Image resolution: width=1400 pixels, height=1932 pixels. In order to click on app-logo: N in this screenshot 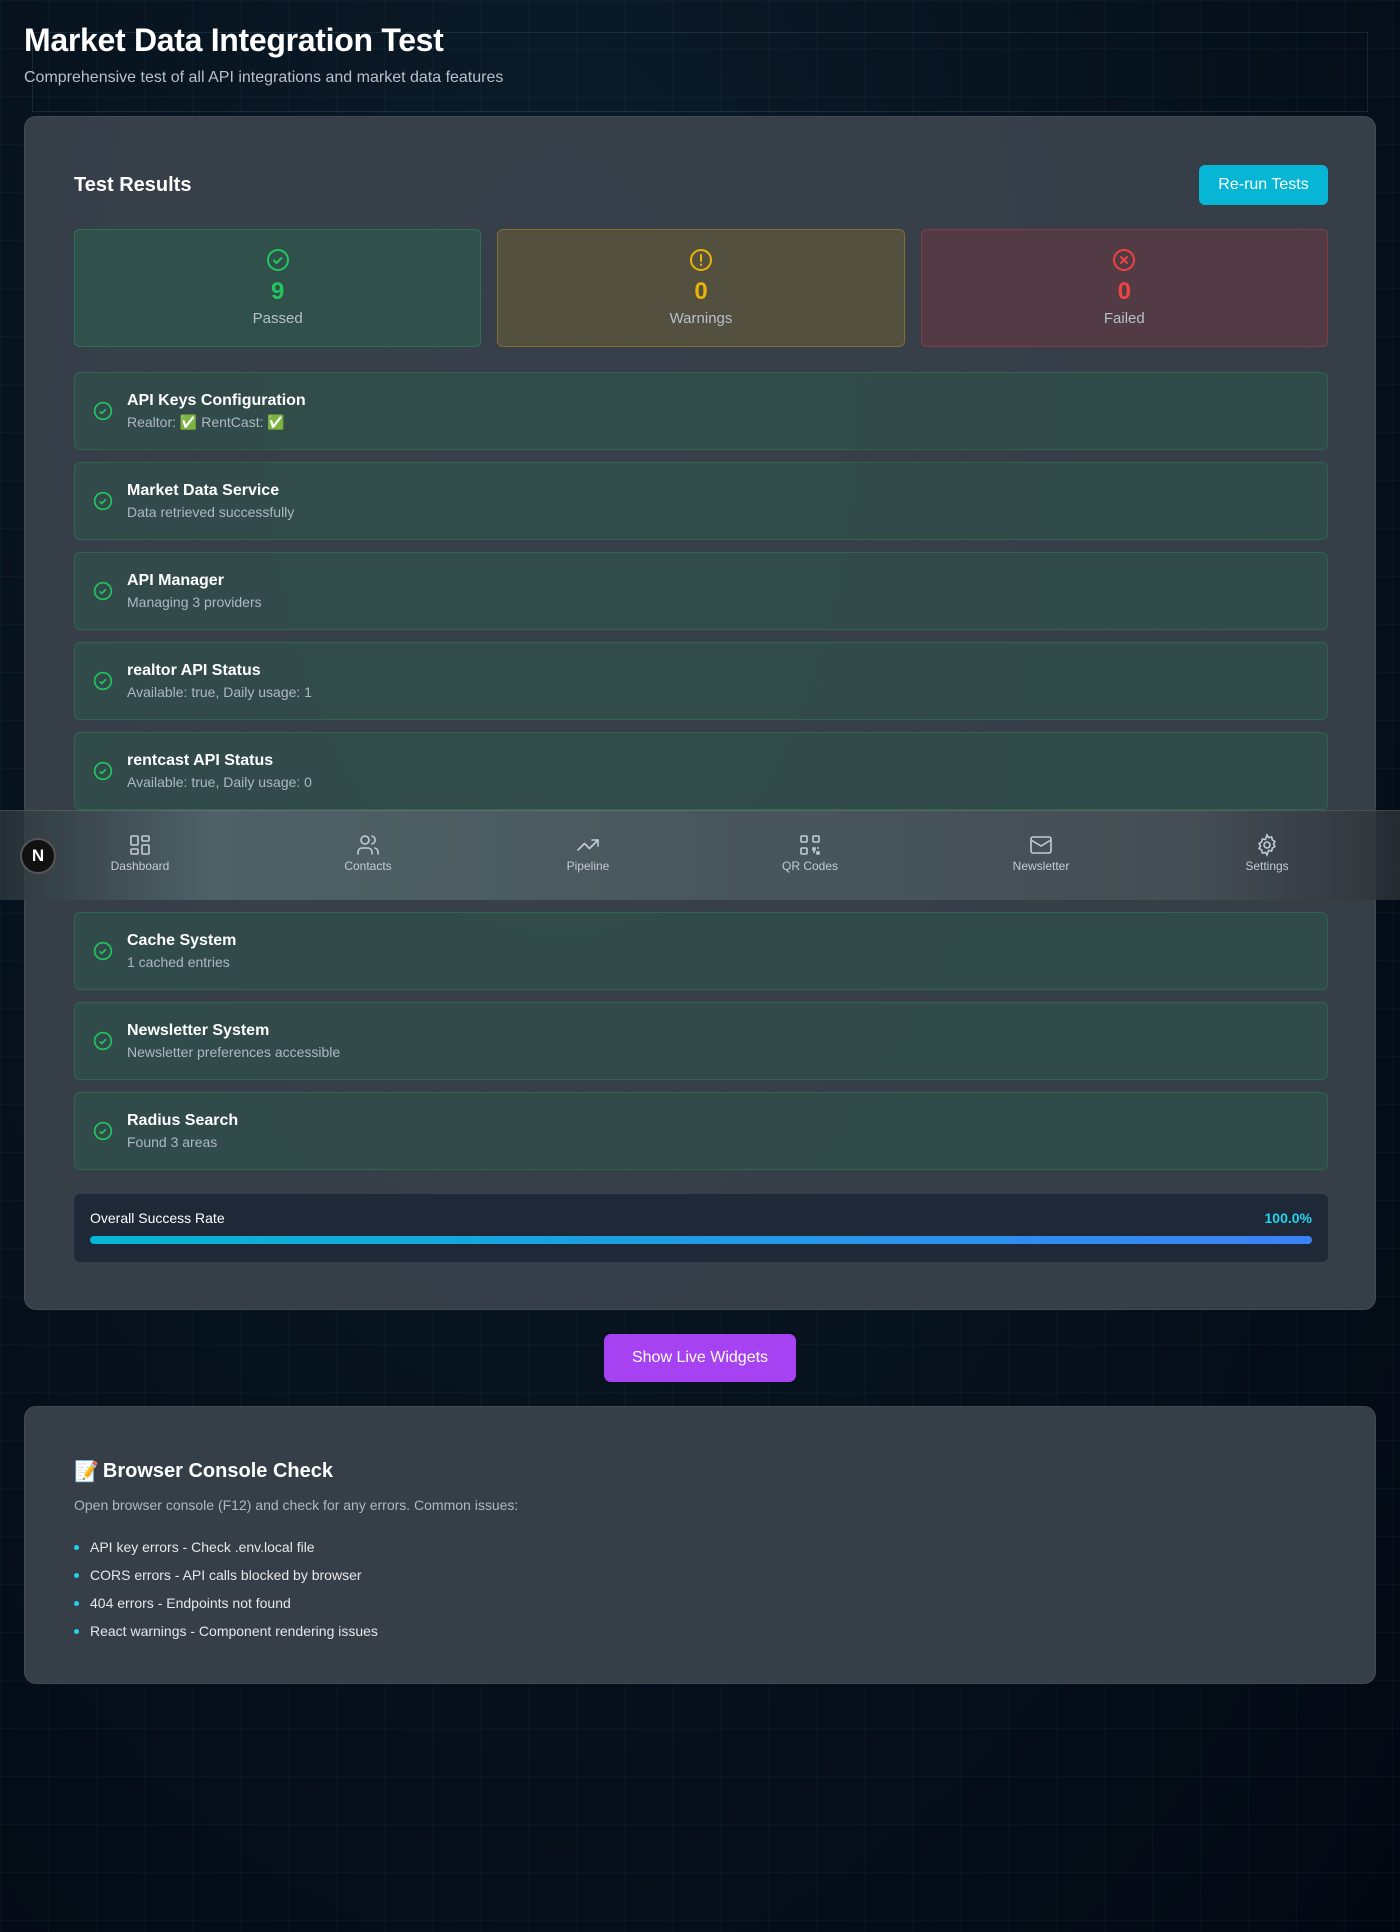, I will do `click(38, 856)`.